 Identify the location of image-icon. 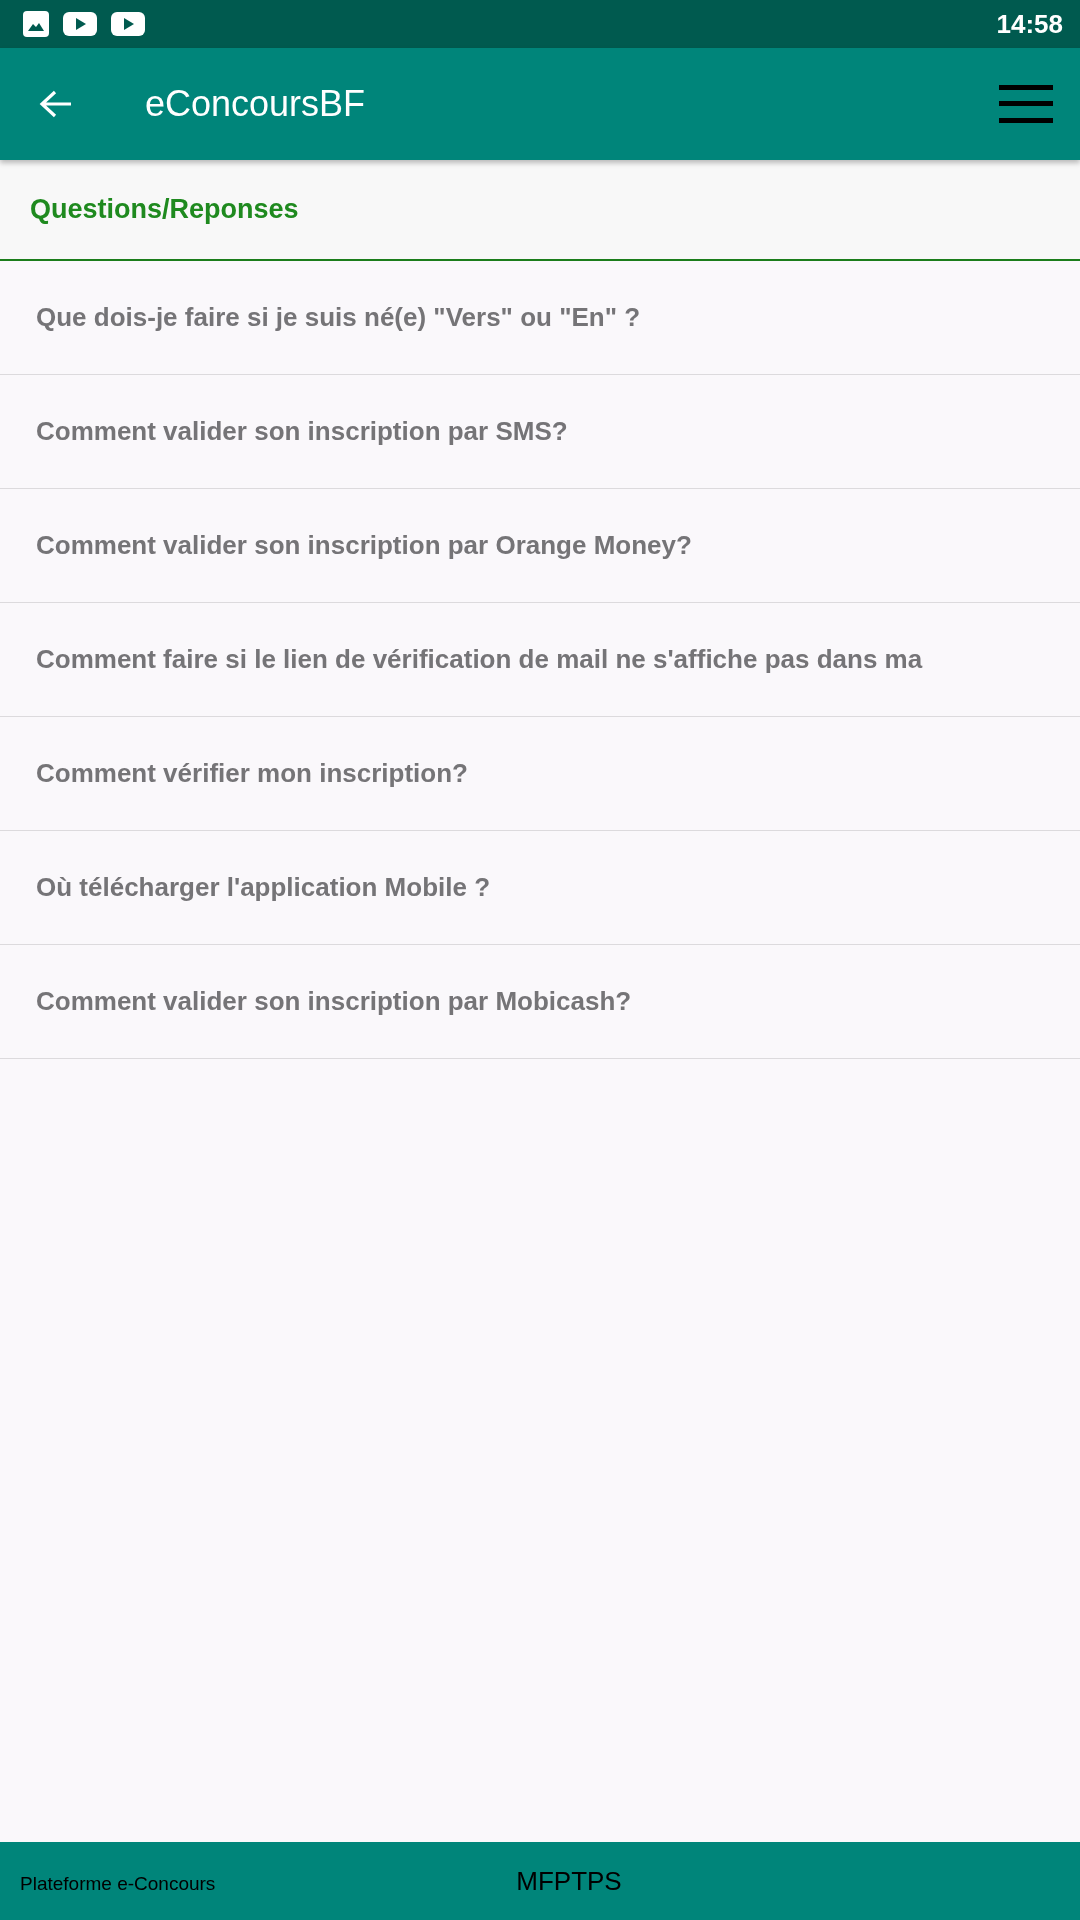
(36, 24).